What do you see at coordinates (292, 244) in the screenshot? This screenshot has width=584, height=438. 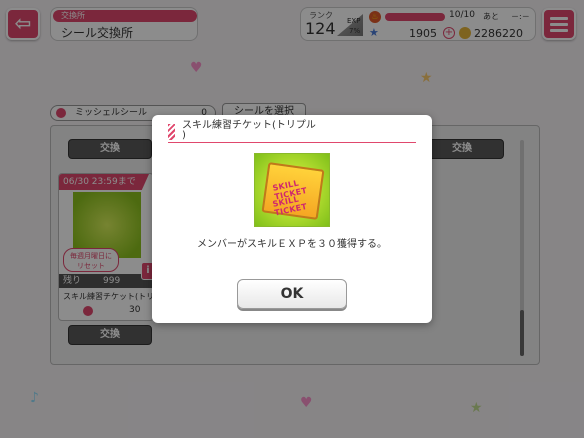 I see `dialog-description: メンバーがスキルＥＸＰを３０獲得する。` at bounding box center [292, 244].